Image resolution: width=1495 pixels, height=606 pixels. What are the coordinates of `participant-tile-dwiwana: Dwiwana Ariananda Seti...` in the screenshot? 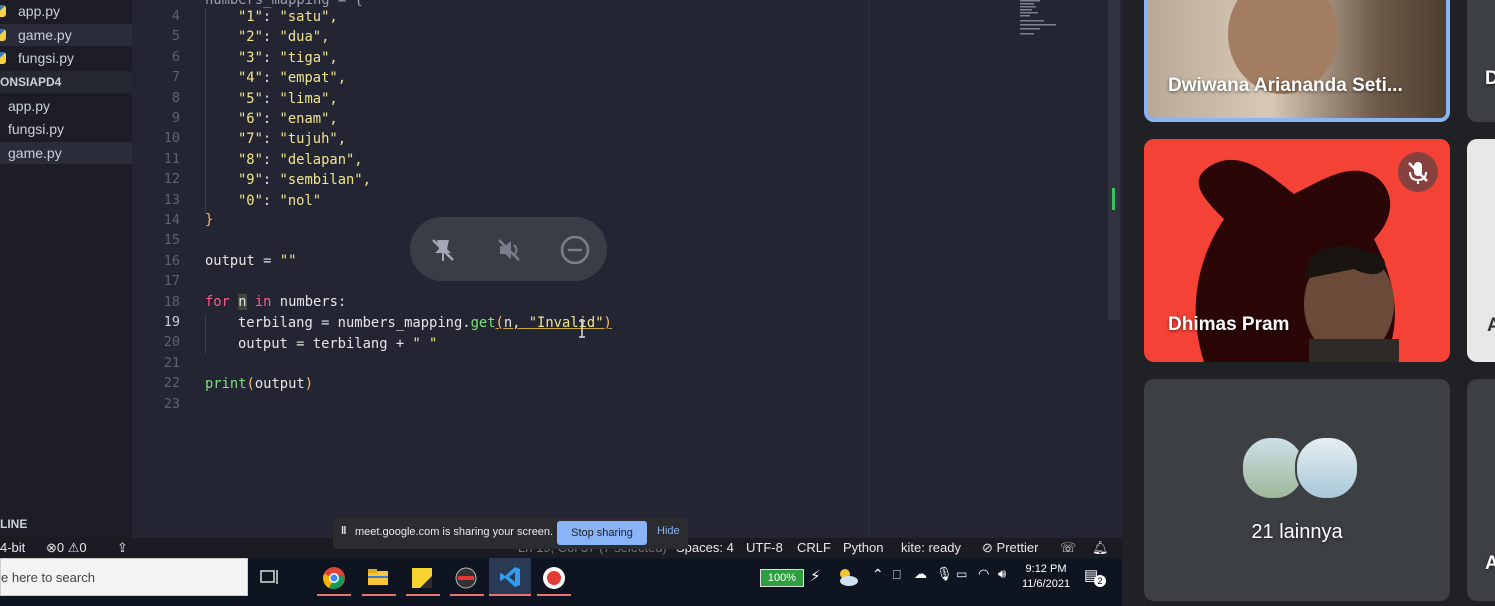 It's located at (1297, 61).